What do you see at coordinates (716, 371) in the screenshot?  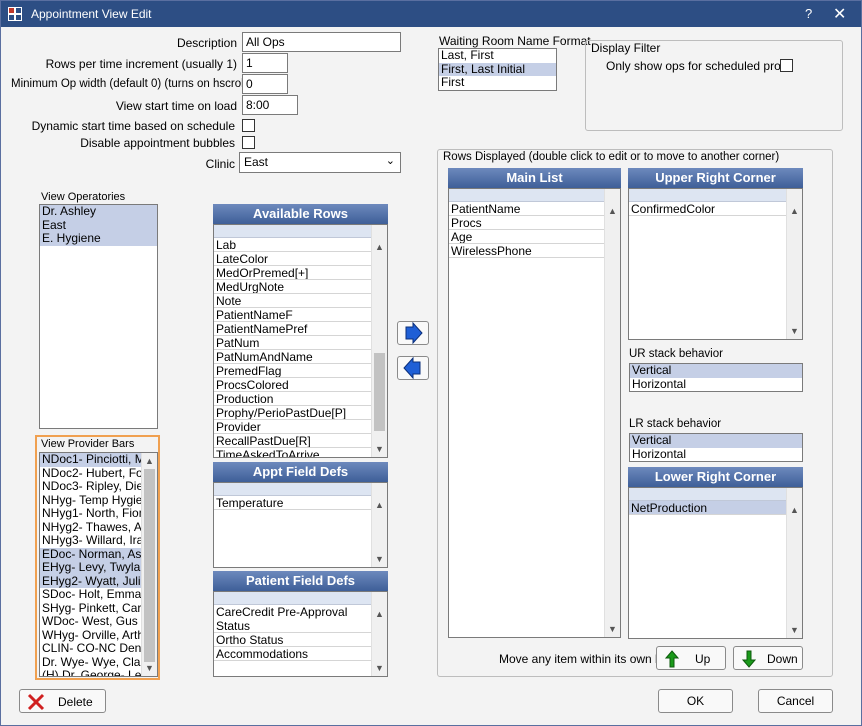 I see `ur-stack-option: Vertical` at bounding box center [716, 371].